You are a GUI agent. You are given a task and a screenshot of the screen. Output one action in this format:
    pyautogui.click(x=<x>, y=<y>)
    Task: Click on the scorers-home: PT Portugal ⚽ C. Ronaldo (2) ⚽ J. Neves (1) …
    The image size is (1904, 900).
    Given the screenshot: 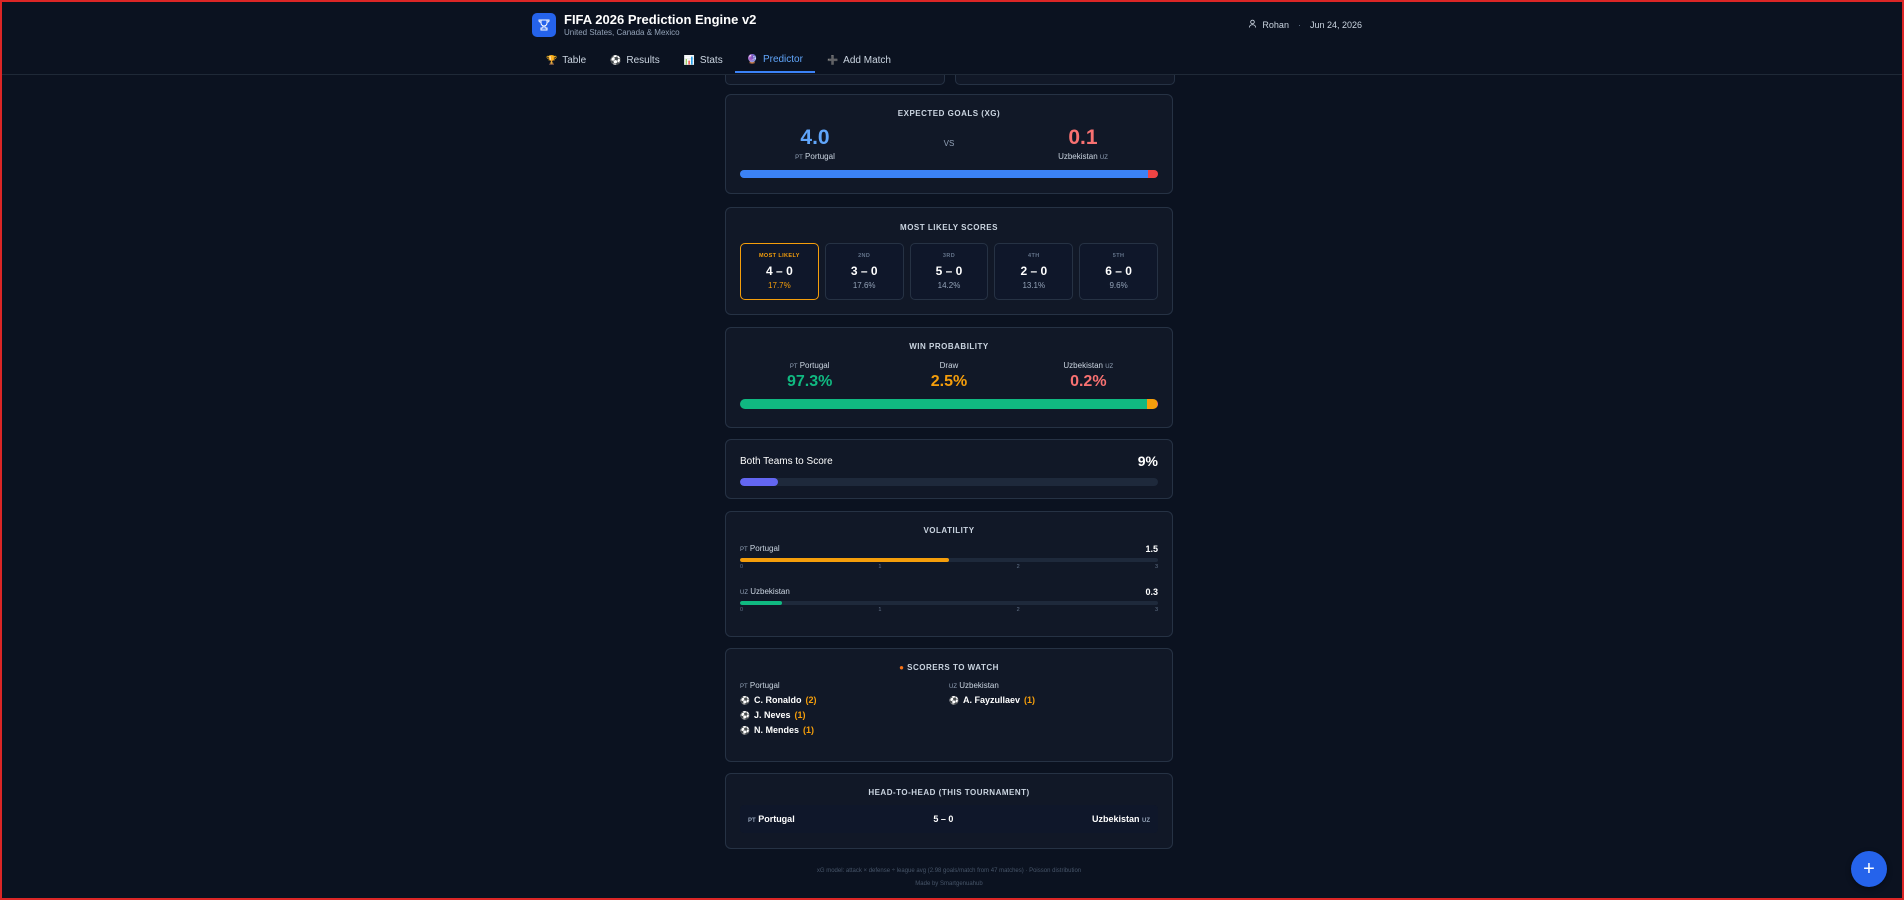 What is the action you would take?
    pyautogui.click(x=844, y=708)
    